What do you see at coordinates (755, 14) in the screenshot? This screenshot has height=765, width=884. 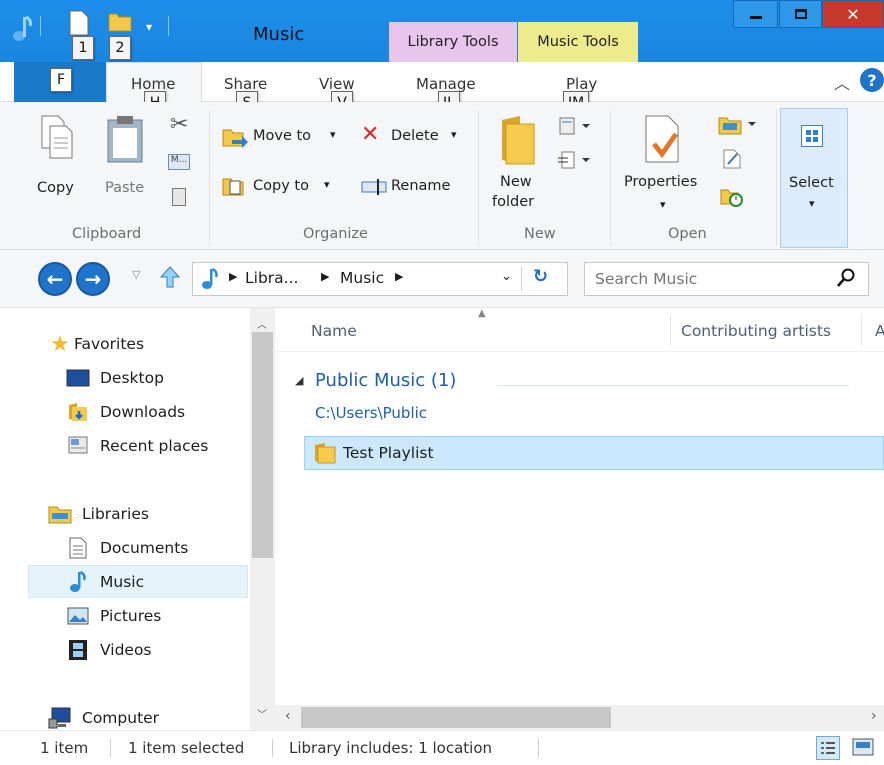 I see `minimize-button` at bounding box center [755, 14].